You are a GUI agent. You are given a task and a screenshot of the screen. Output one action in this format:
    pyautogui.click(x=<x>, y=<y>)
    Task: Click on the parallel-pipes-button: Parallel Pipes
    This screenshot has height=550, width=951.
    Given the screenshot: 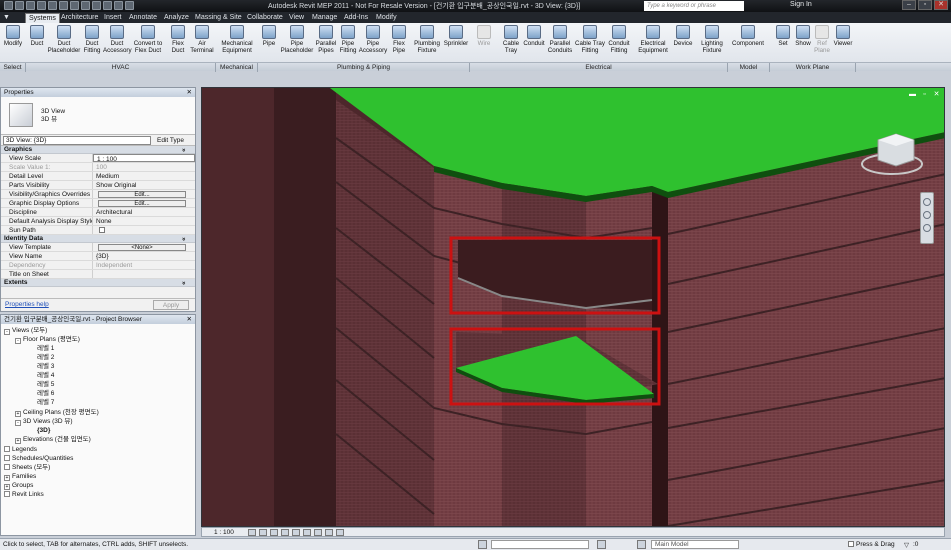 What is the action you would take?
    pyautogui.click(x=326, y=39)
    